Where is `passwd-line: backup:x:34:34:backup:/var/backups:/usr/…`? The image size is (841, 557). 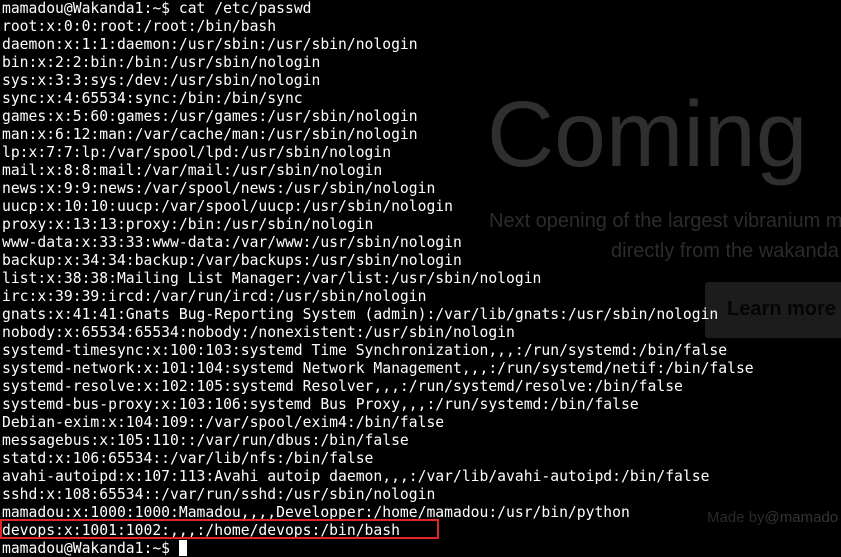 passwd-line: backup:x:34:34:backup:/var/backups:/usr/… is located at coordinates (232, 260).